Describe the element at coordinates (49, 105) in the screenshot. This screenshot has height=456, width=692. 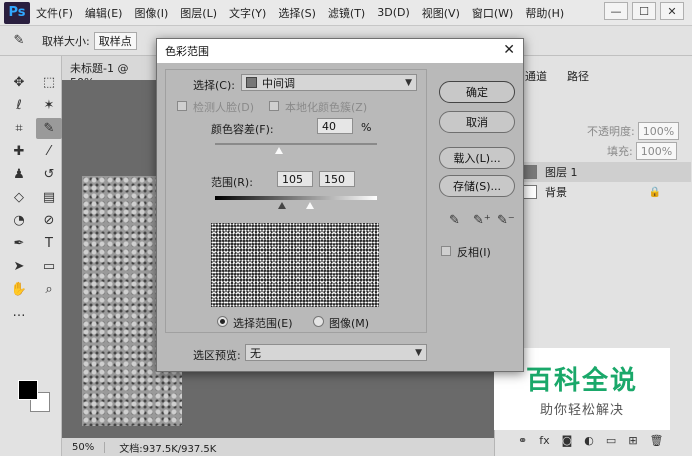
I see `magic-wand-icon: ✶` at that location.